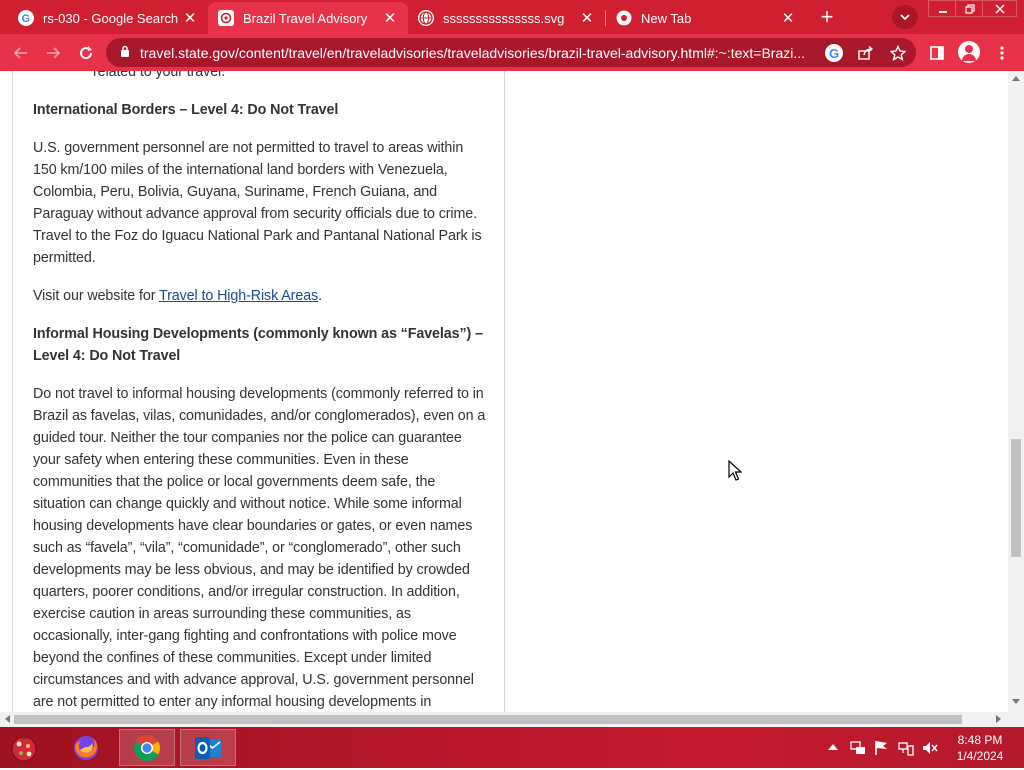 This screenshot has width=1024, height=770. I want to click on tab-search-button, so click(905, 17).